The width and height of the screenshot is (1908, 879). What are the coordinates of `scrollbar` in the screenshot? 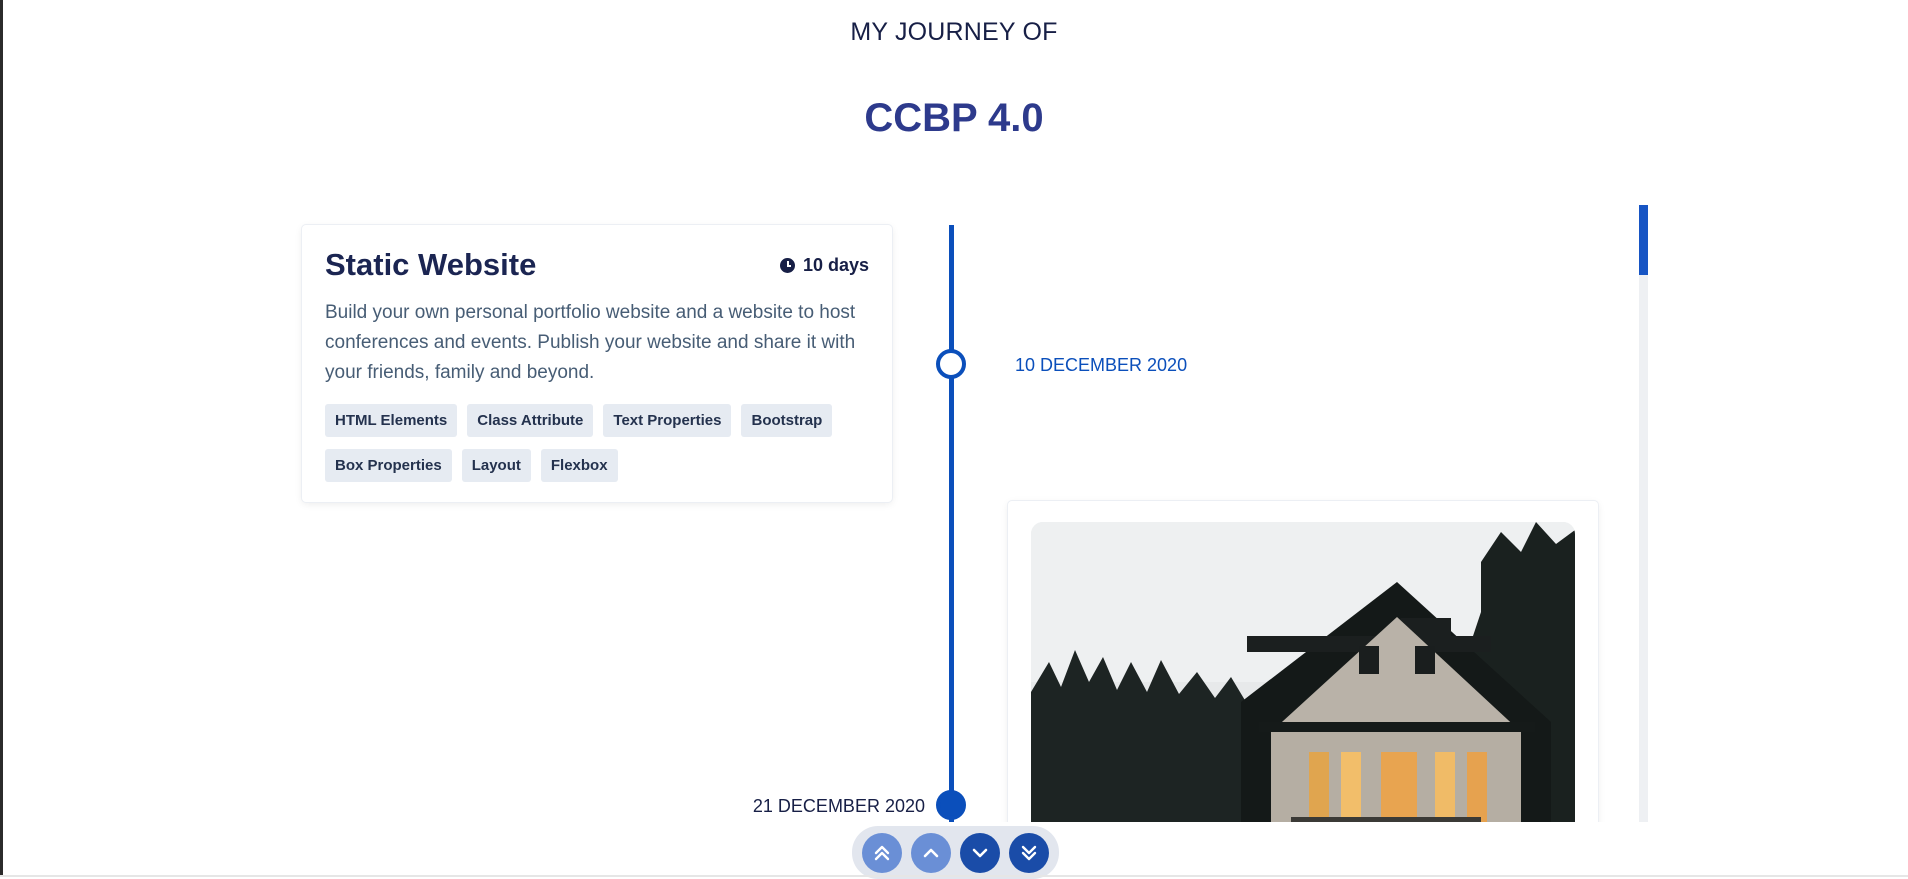 It's located at (1643, 513).